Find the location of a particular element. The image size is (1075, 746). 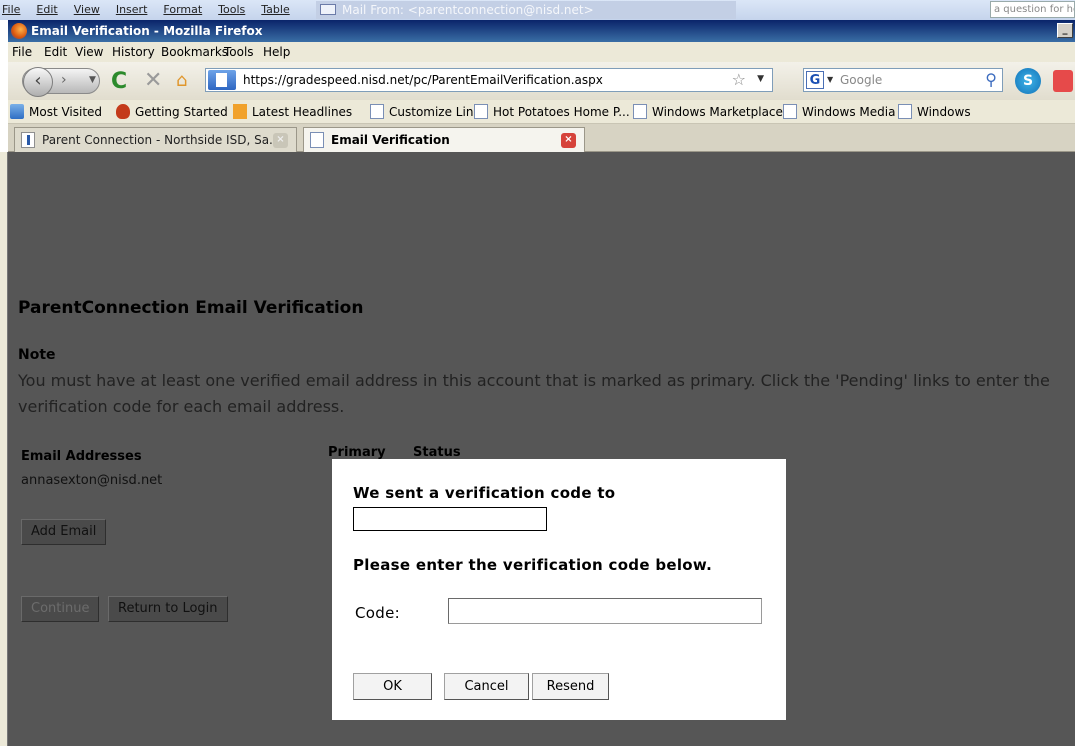

most-visited-icon is located at coordinates (17, 111).